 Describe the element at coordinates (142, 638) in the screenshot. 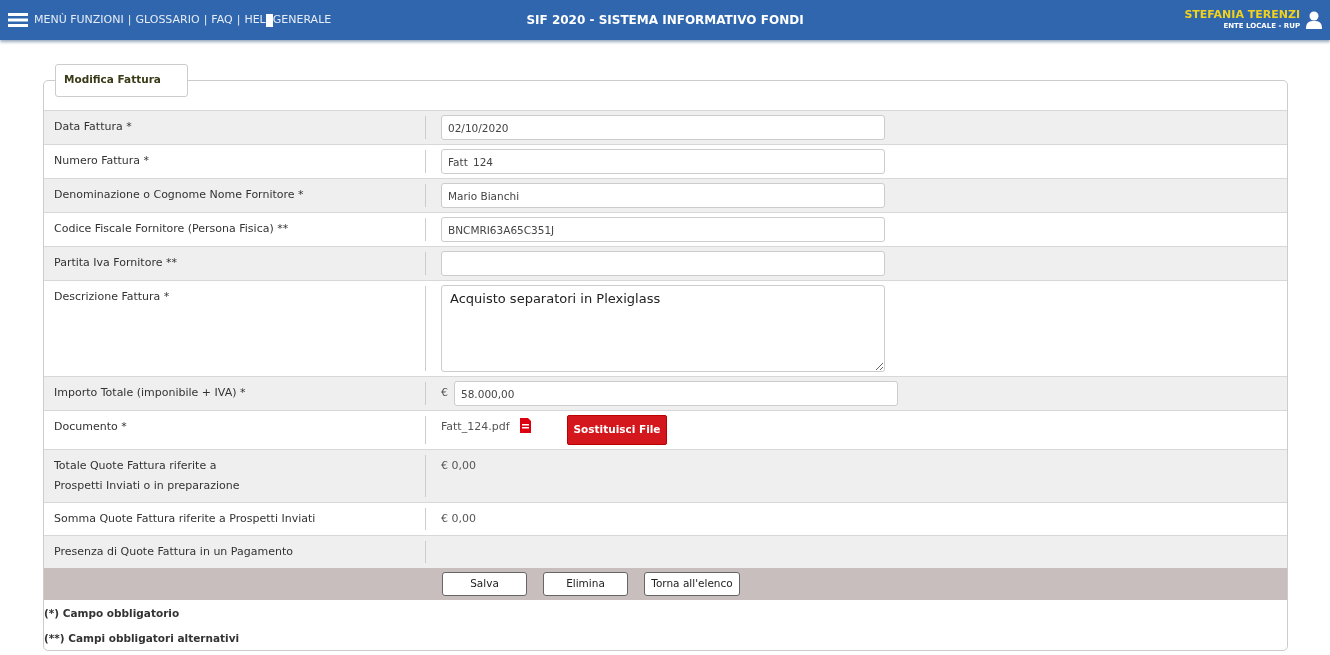

I see `footnote: (**) Campi obbligatori alternativi` at that location.